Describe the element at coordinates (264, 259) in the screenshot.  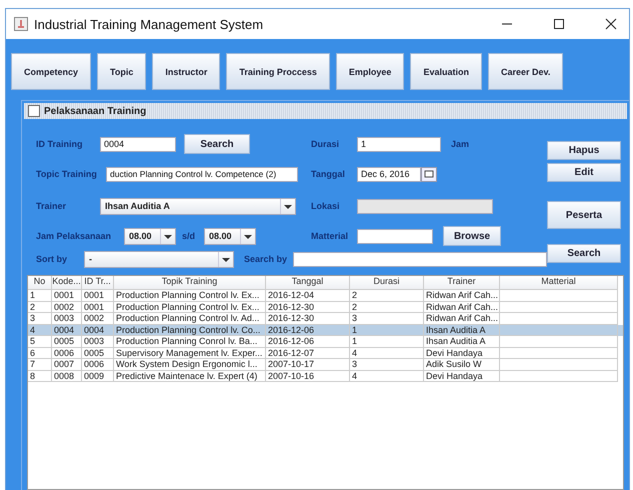
I see `field-label: Search by` at that location.